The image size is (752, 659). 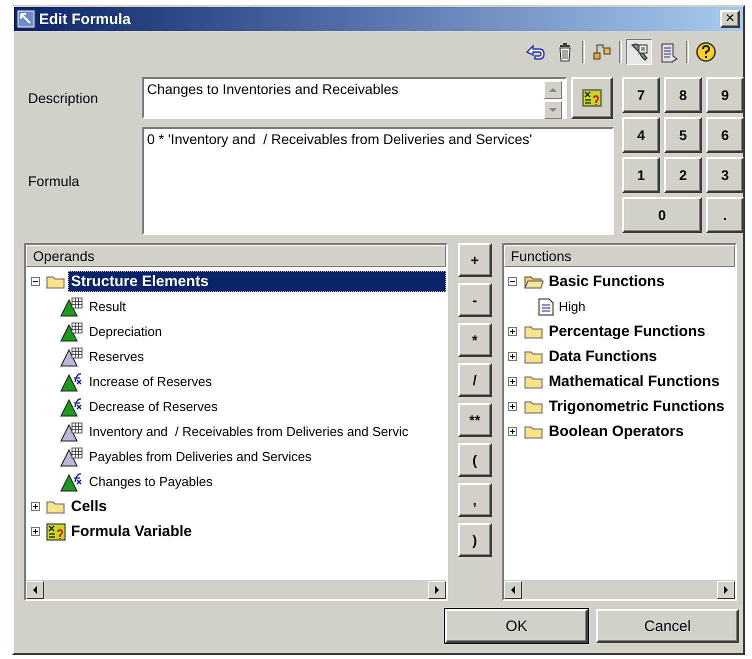 What do you see at coordinates (725, 215) in the screenshot?
I see `keypad-button: .` at bounding box center [725, 215].